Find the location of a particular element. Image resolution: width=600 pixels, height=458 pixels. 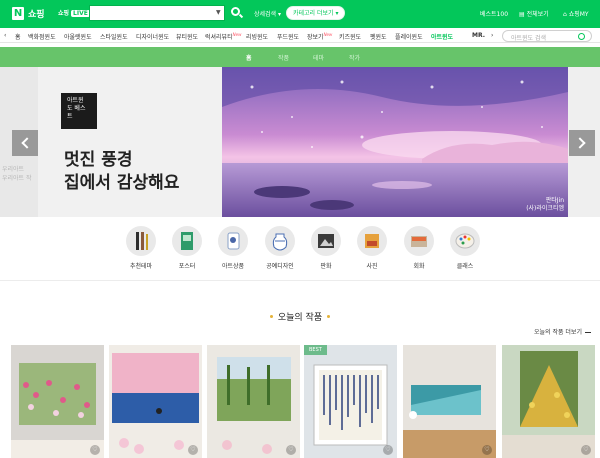

search-dropdown-icon: ▼ is located at coordinates (218, 12).